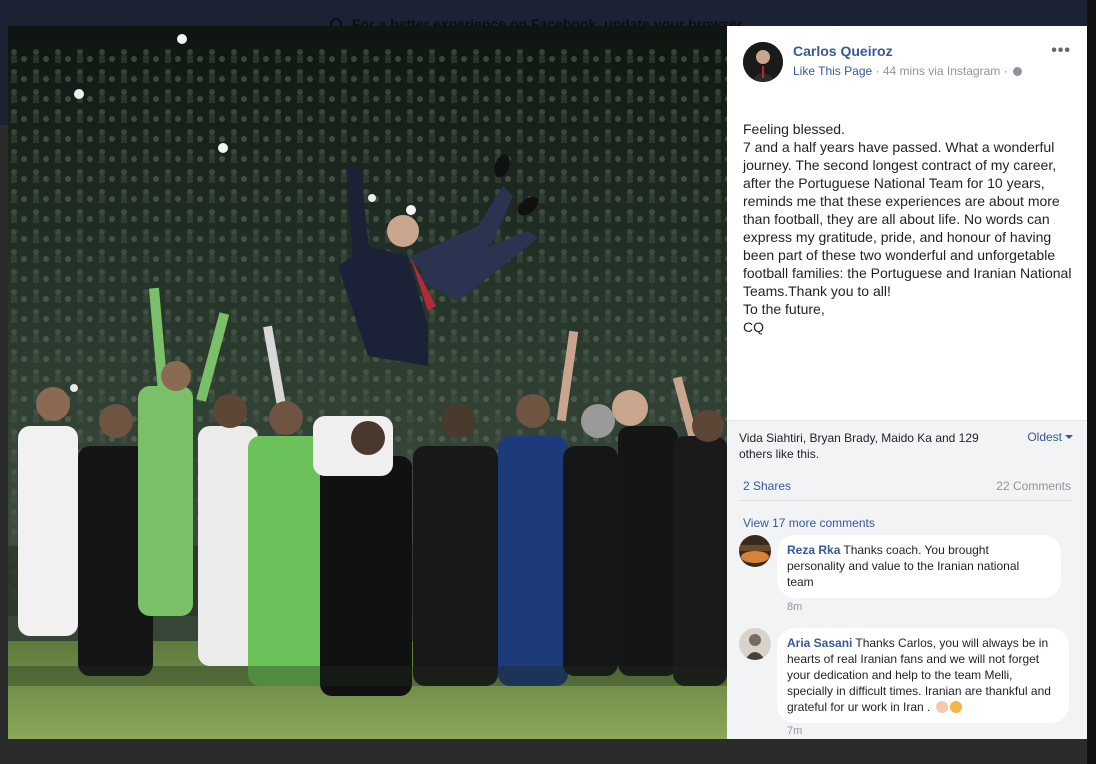  What do you see at coordinates (753, 327) in the screenshot?
I see `post-line: CQ` at bounding box center [753, 327].